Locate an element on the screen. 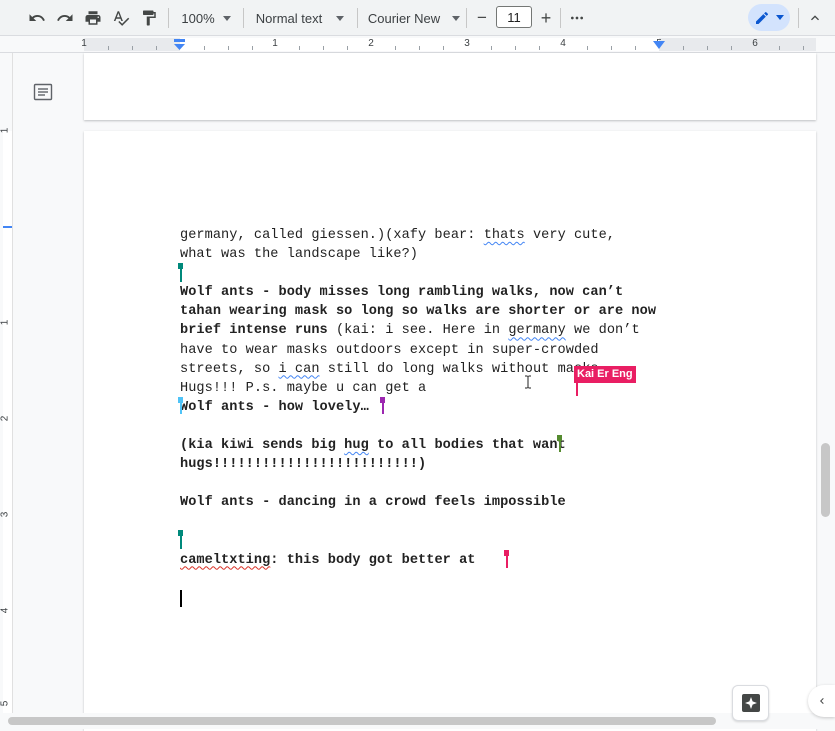 This screenshot has width=835, height=731. more-horizontal-icon is located at coordinates (577, 18).